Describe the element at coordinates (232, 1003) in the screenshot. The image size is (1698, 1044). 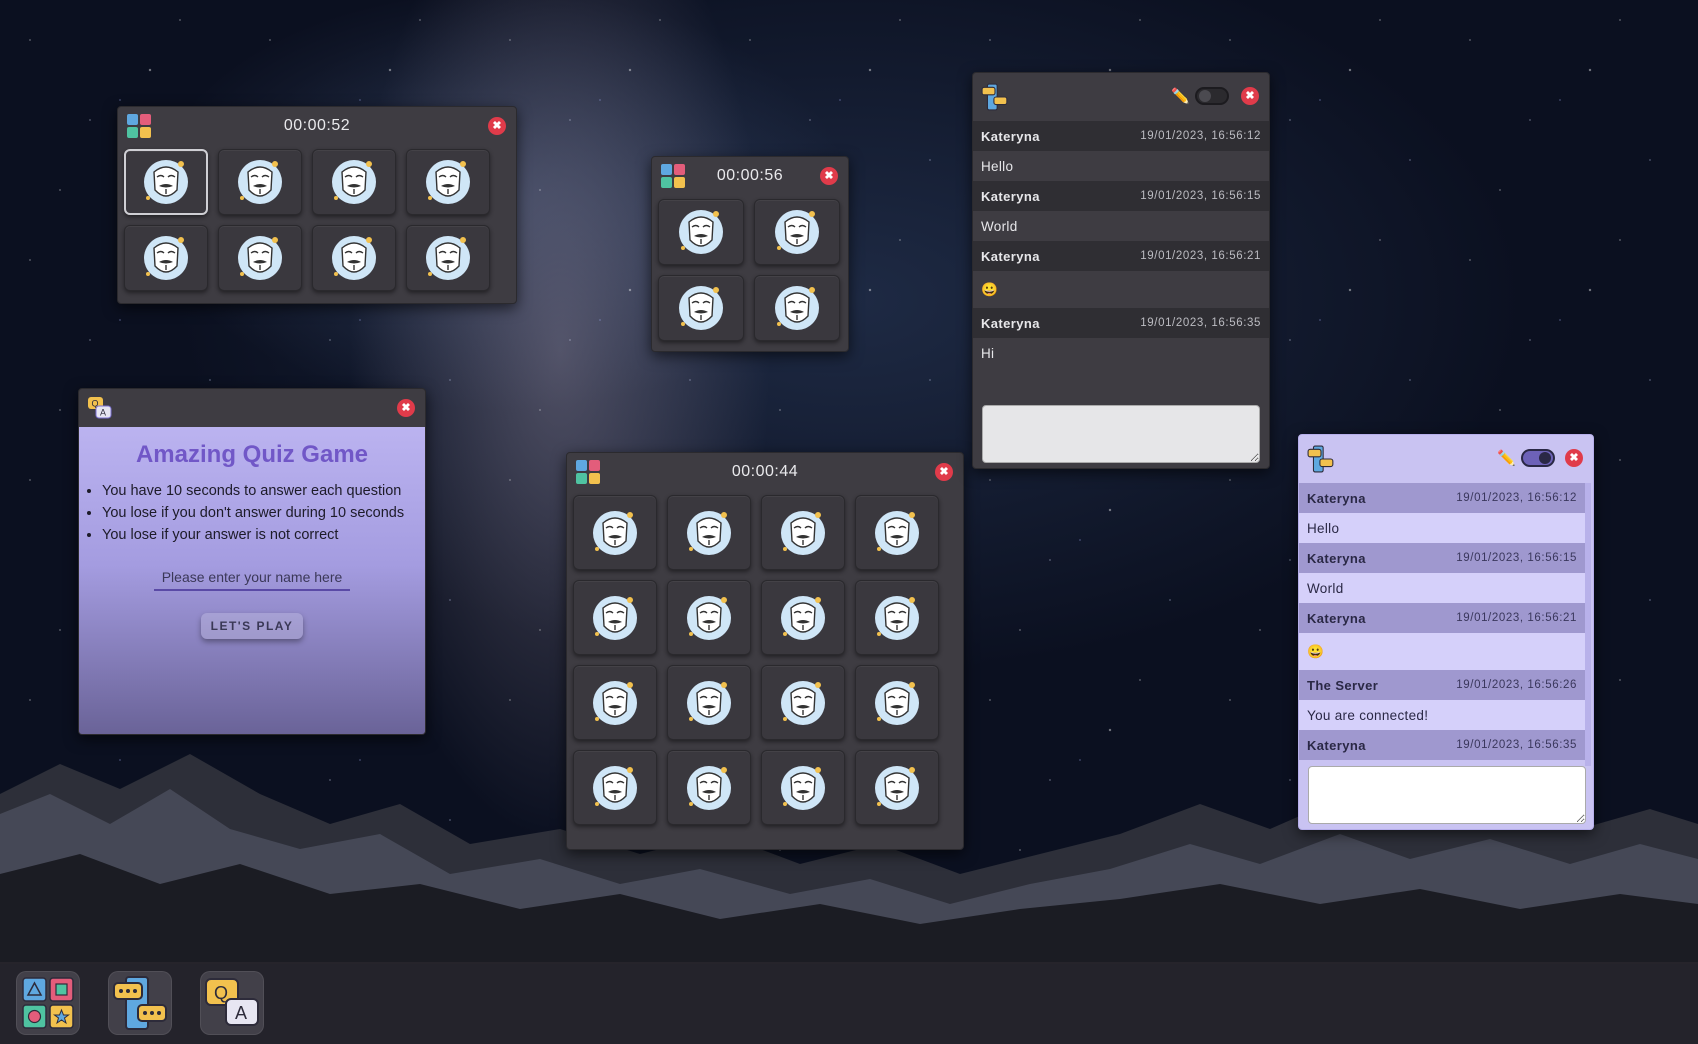
I see `quiz-launcher: Q A` at that location.